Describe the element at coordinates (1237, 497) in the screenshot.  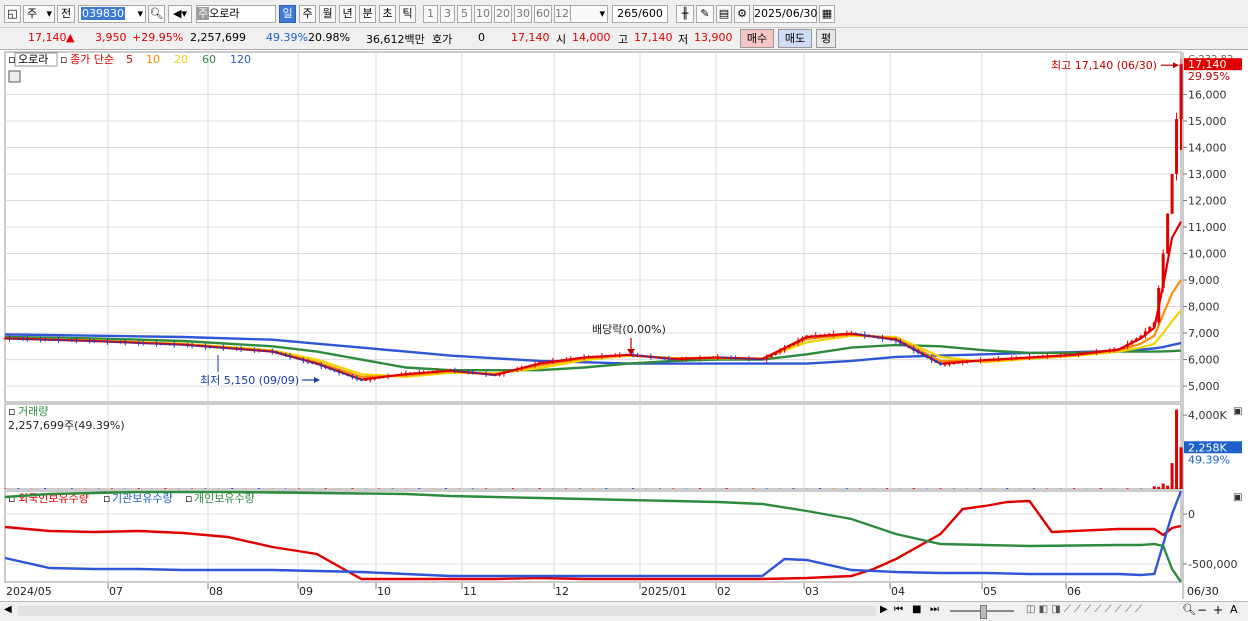
I see `hold-close-icon: ▣` at that location.